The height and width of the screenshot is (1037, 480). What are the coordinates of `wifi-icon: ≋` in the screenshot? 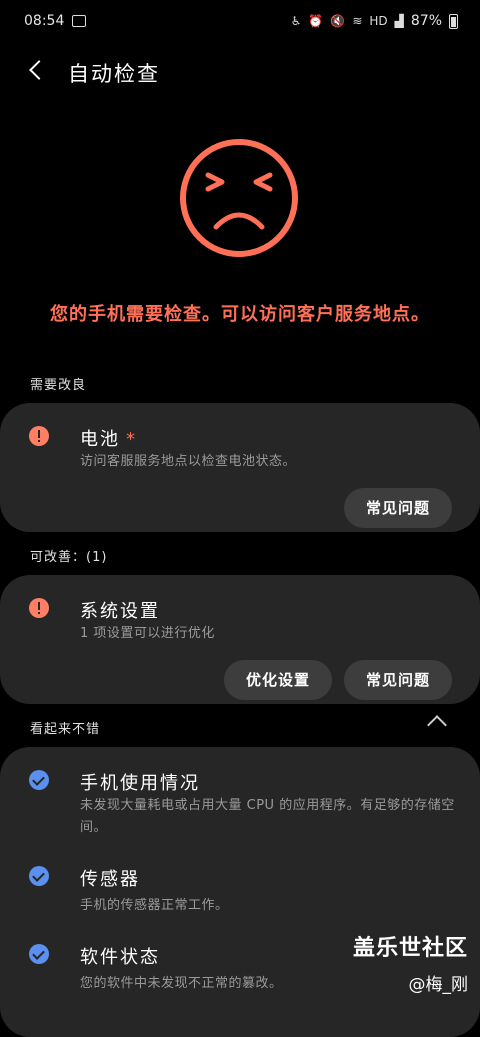 It's located at (357, 21).